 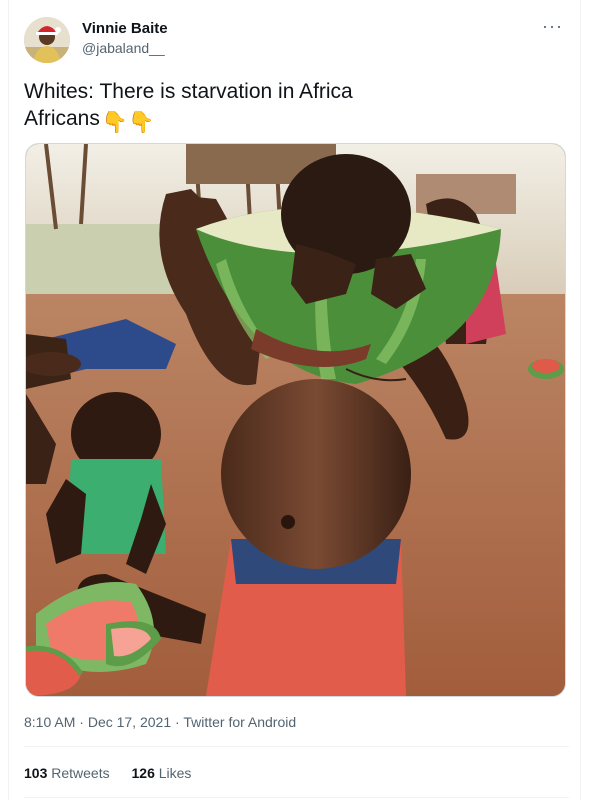 What do you see at coordinates (552, 26) in the screenshot?
I see `more-options-icon: ···` at bounding box center [552, 26].